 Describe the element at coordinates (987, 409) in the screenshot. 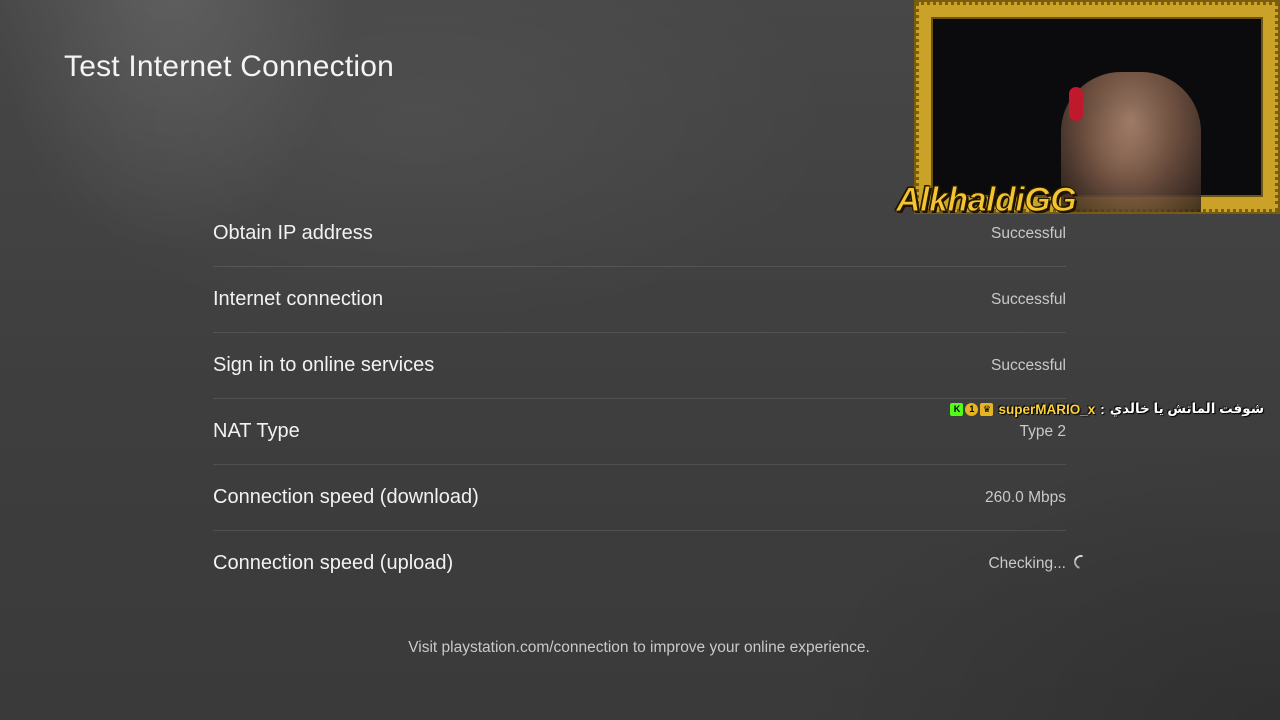

I see `crown-badge-icon: ♛` at that location.